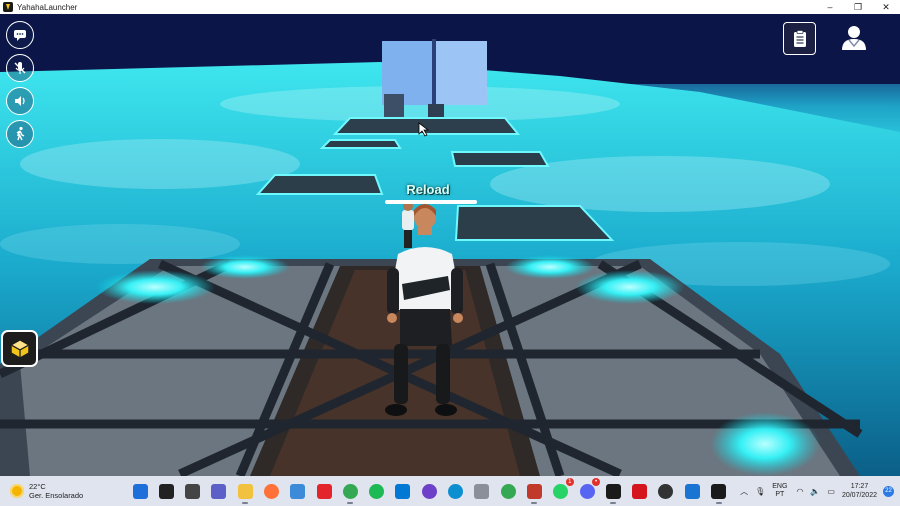 Image resolution: width=900 pixels, height=506 pixels. I want to click on launcher-icon-glyph, so click(613, 491).